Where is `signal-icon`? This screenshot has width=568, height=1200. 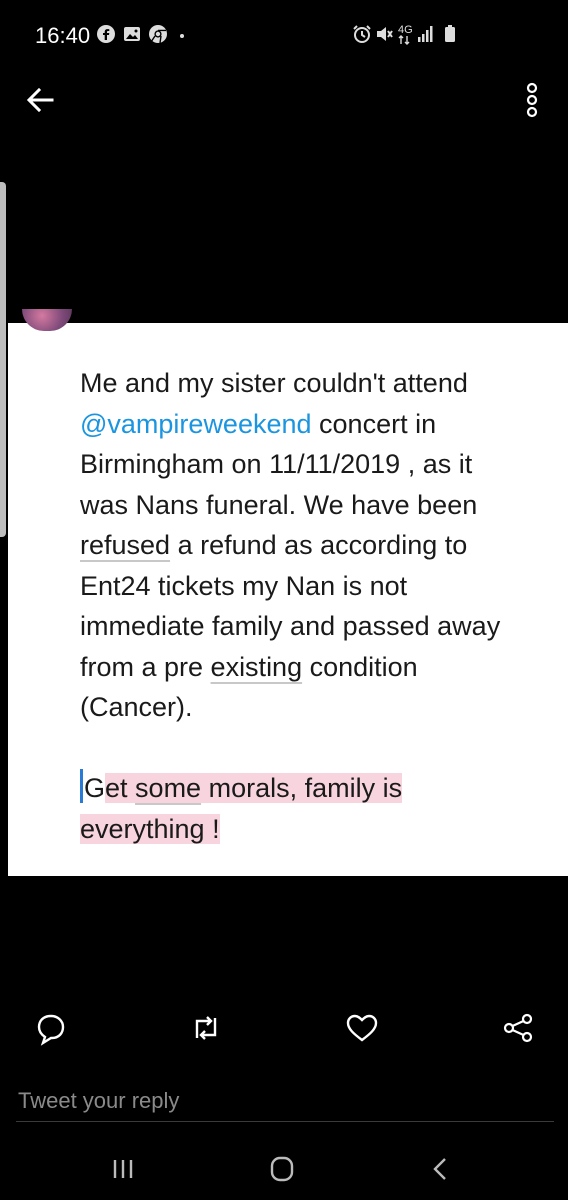 signal-icon is located at coordinates (425, 34).